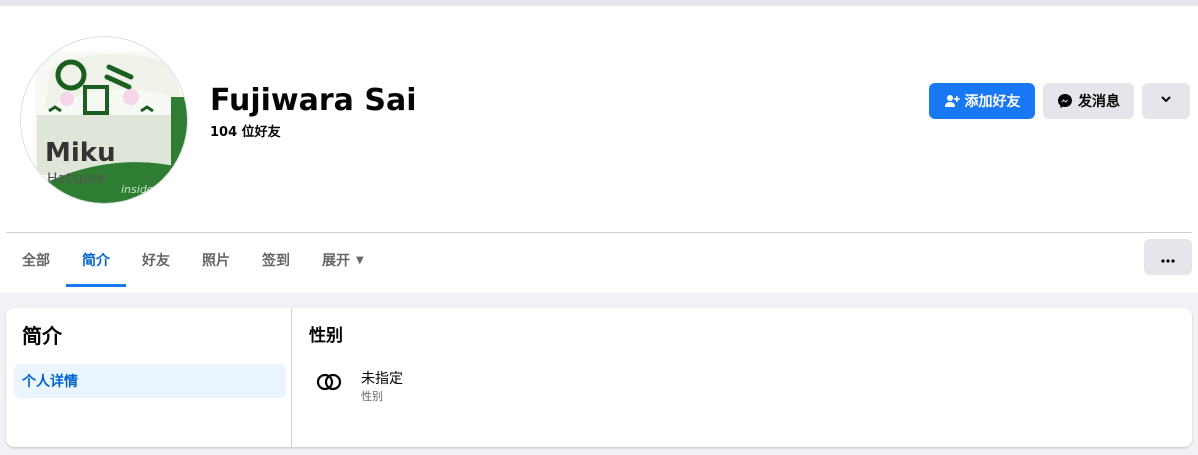 Image resolution: width=1198 pixels, height=455 pixels. What do you see at coordinates (360, 260) in the screenshot?
I see `caret-down-icon: ▼` at bounding box center [360, 260].